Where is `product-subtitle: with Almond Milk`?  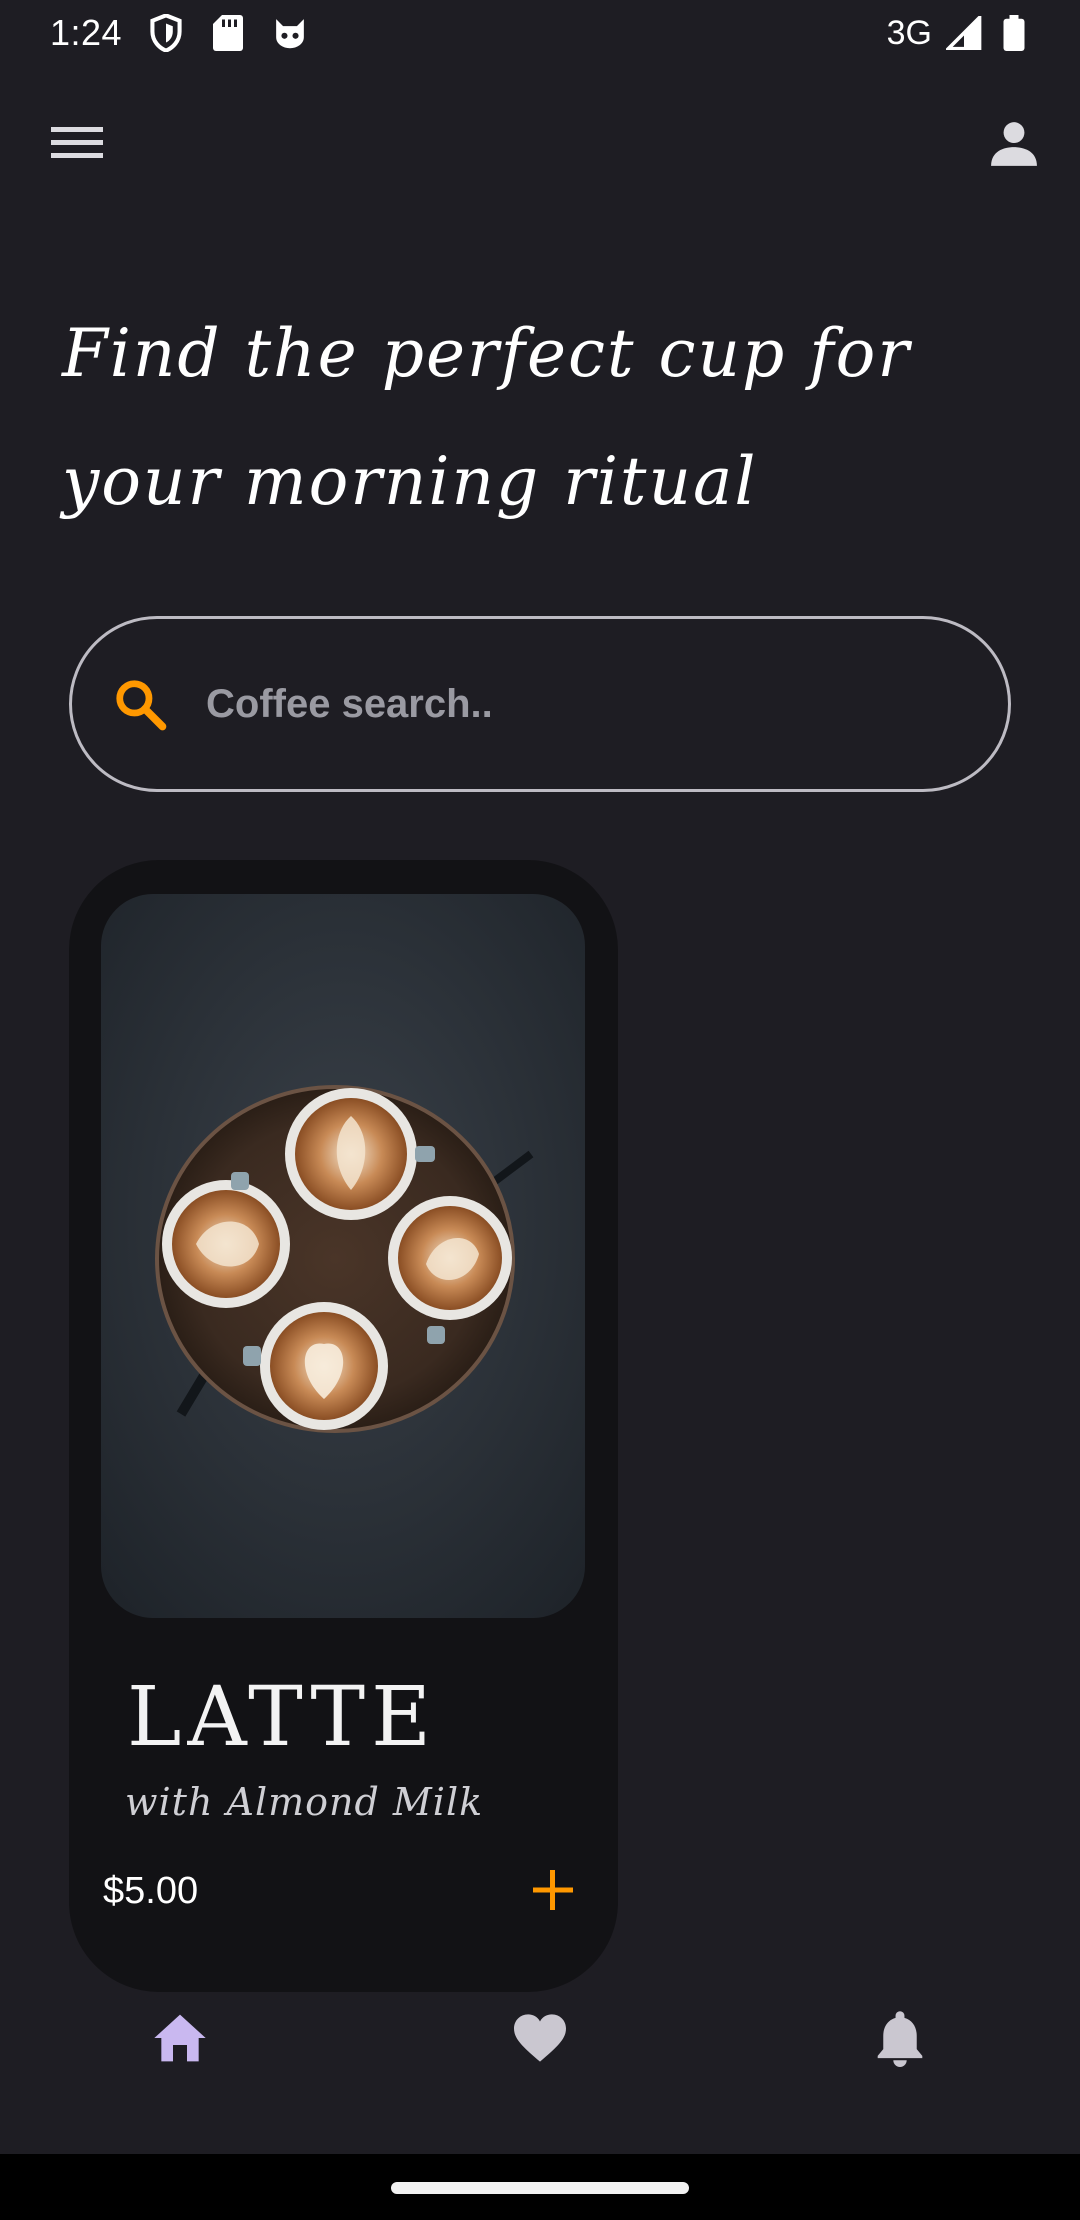
product-subtitle: with Almond Milk is located at coordinates (304, 1802).